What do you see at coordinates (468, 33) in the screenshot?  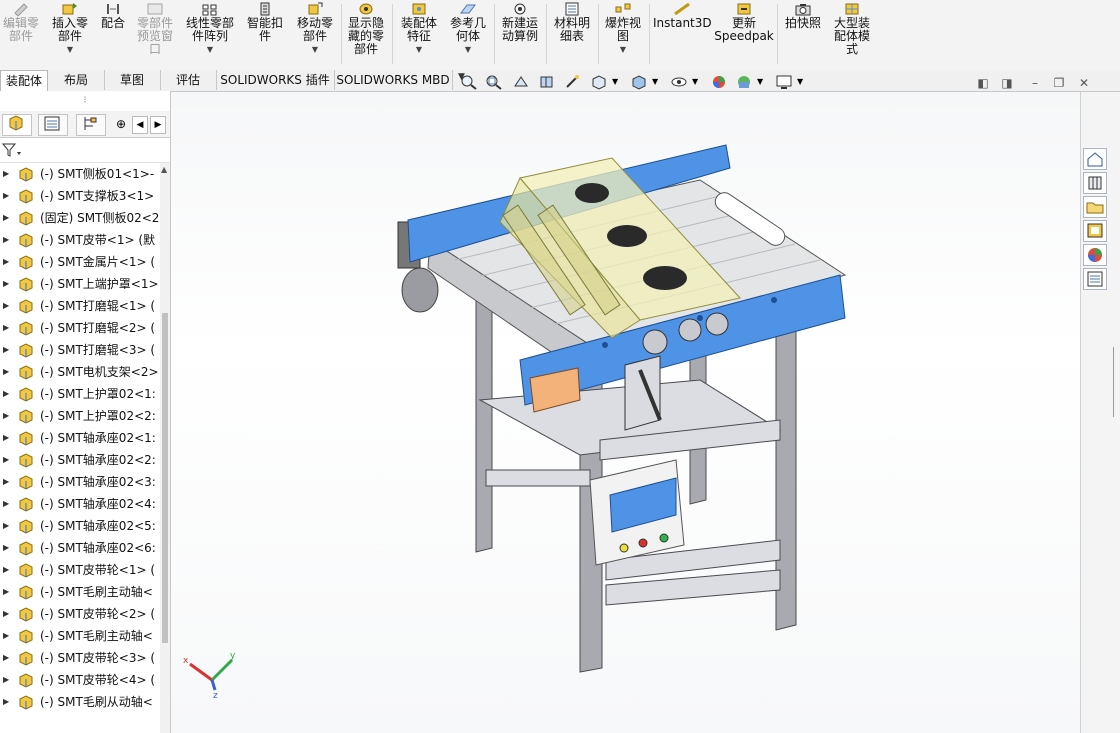 I see `reference-geometry-button: 参考几 何体 ▼` at bounding box center [468, 33].